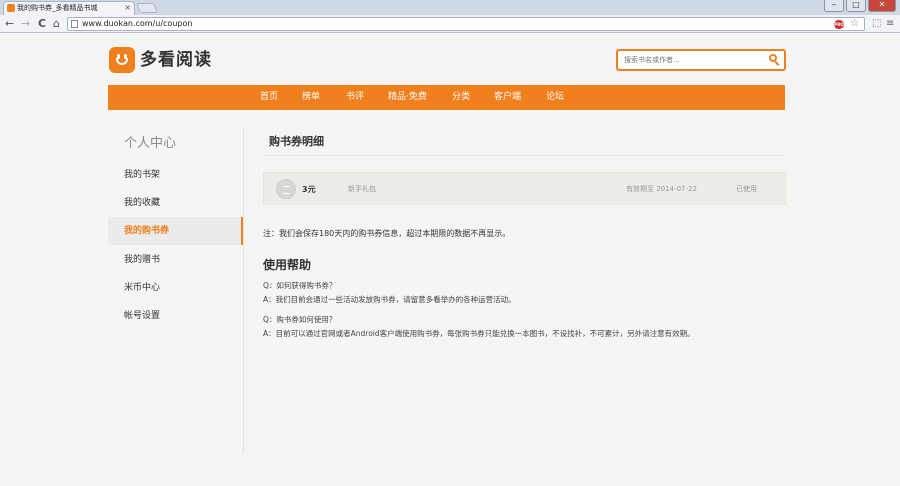  Describe the element at coordinates (175, 288) in the screenshot. I see `sidebar-item-mi-coins: 米币中心` at that location.